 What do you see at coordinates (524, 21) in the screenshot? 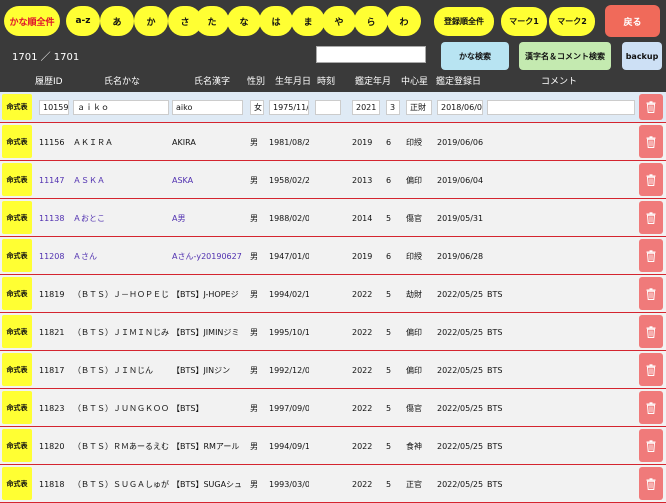
I see `mark1-button: マーク1` at bounding box center [524, 21].